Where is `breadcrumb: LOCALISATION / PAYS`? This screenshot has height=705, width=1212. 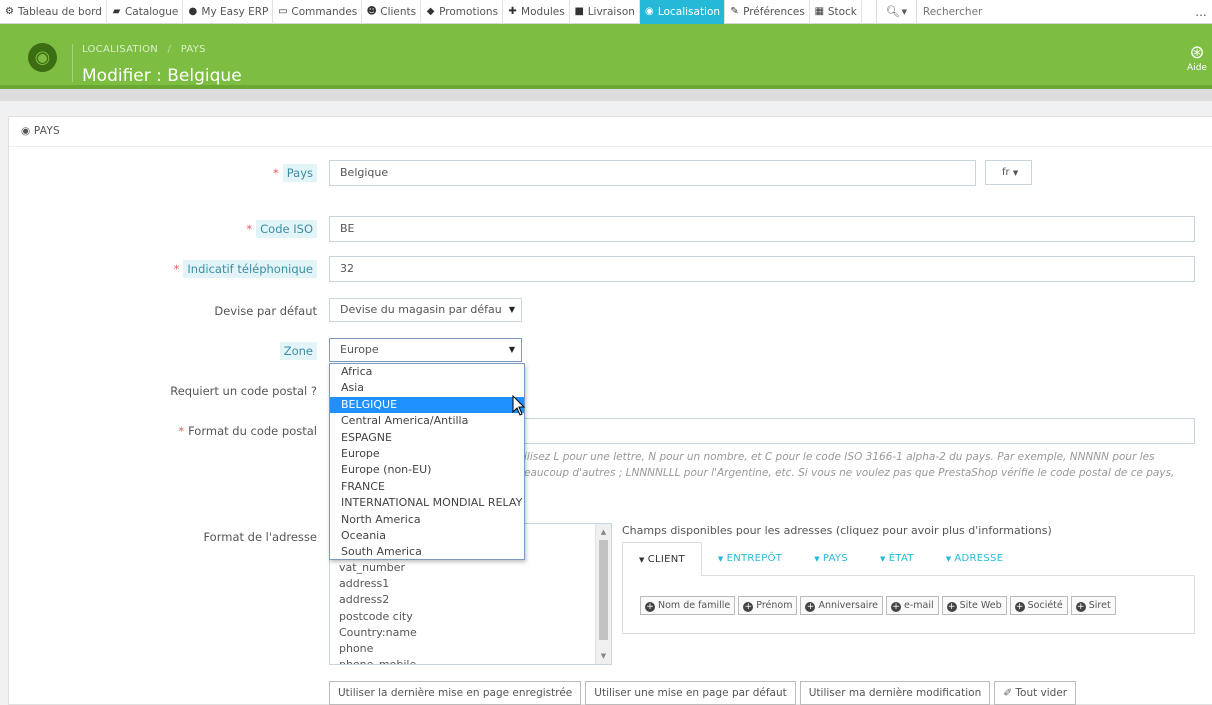 breadcrumb: LOCALISATION / PAYS is located at coordinates (144, 49).